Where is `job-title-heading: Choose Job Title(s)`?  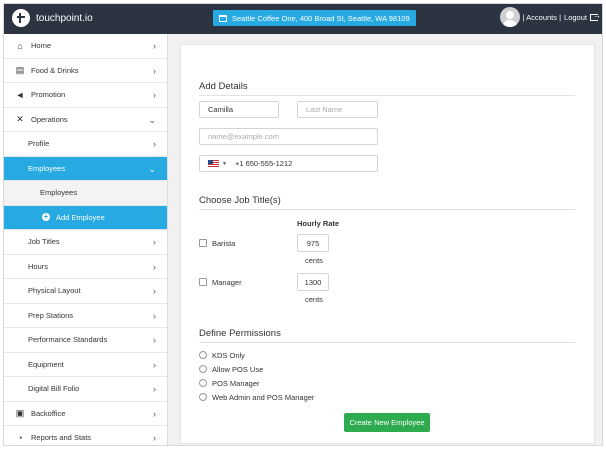
job-title-heading: Choose Job Title(s) is located at coordinates (240, 200).